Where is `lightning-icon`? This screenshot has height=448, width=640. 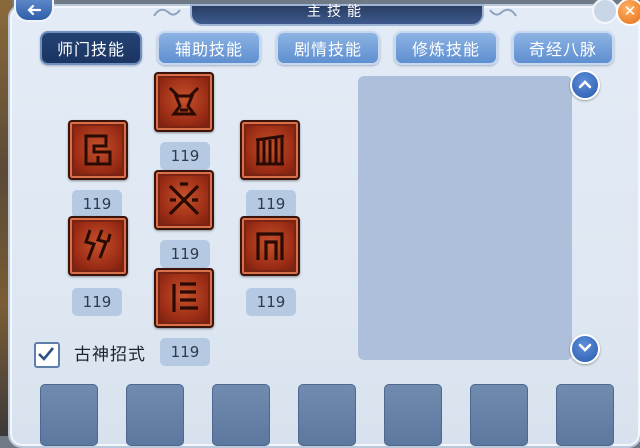 lightning-icon is located at coordinates (98, 245).